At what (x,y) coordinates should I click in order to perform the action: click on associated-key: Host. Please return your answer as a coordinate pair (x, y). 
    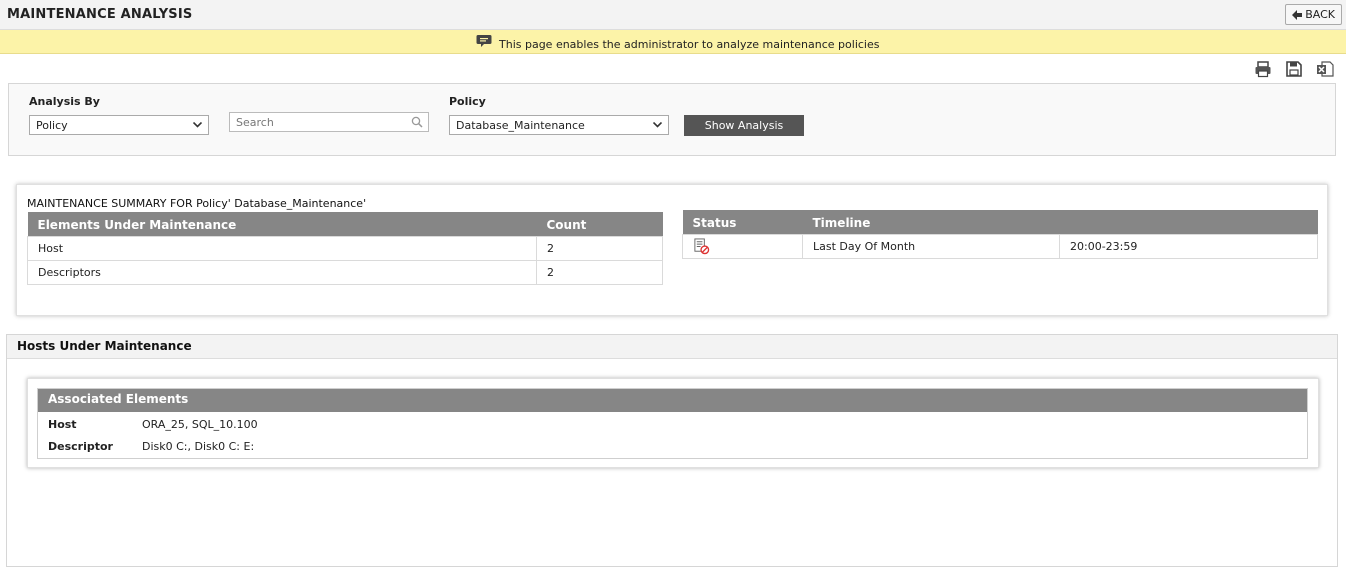
    Looking at the image, I should click on (62, 424).